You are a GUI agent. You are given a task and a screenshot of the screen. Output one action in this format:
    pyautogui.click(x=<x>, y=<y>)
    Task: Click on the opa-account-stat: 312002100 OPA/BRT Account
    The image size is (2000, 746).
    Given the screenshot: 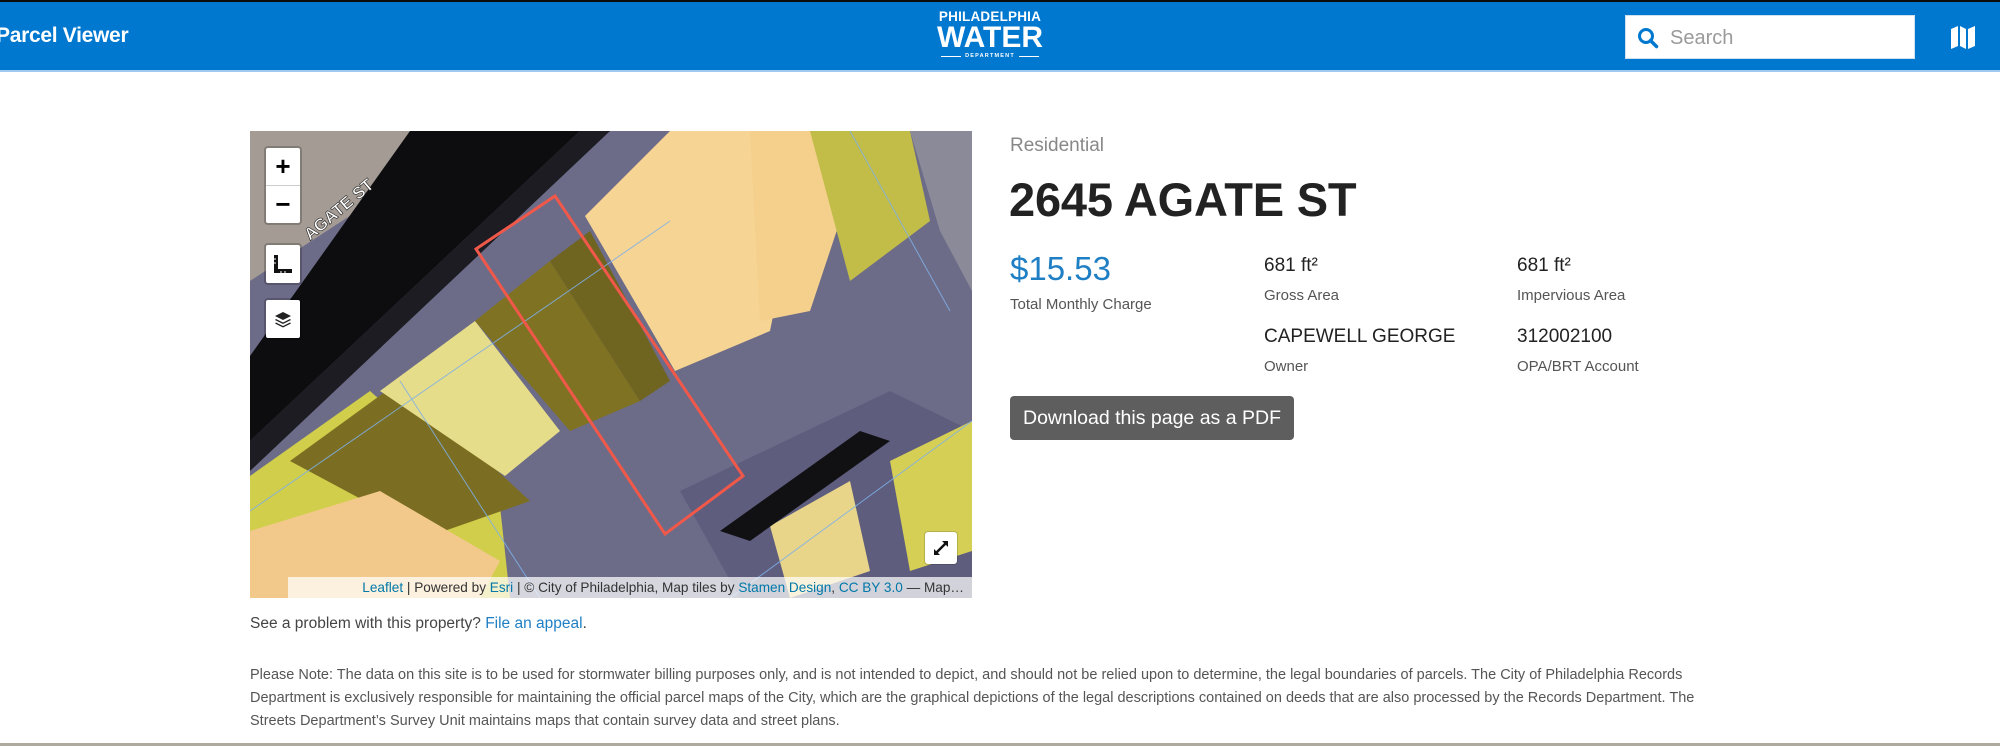 What is the action you would take?
    pyautogui.click(x=1578, y=350)
    